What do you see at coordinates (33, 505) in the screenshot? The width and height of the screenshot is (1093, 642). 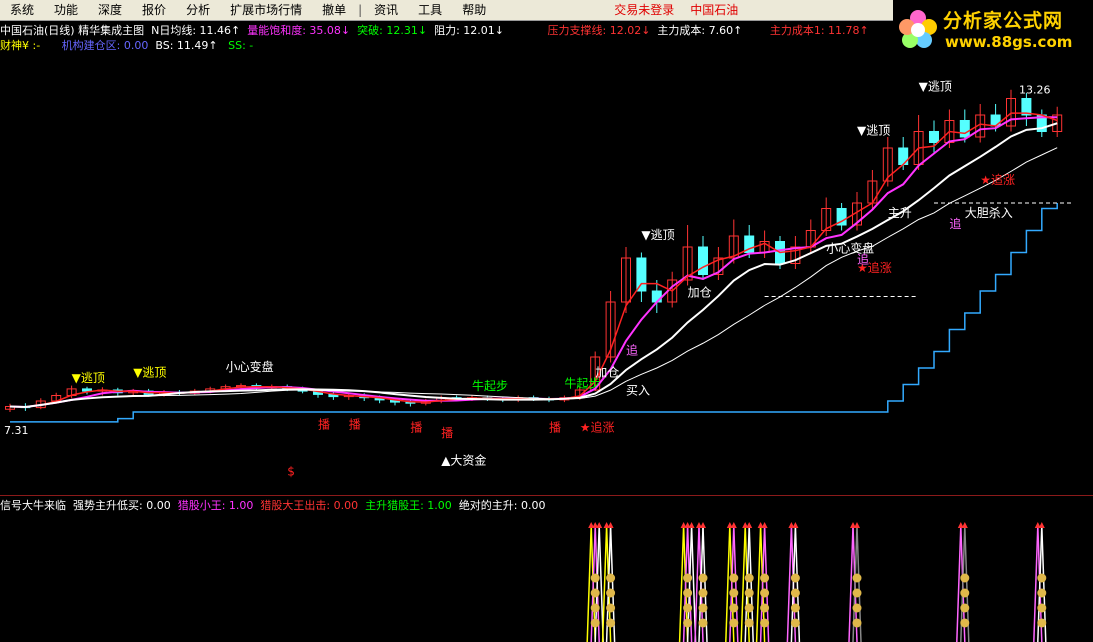 I see `sub-signal: 信号大牛来临` at bounding box center [33, 505].